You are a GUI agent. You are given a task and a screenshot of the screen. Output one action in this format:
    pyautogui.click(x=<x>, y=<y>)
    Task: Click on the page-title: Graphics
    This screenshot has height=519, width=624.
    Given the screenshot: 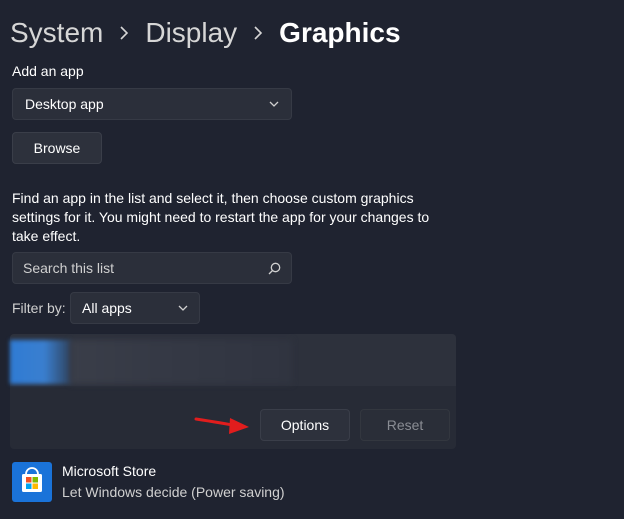 What is the action you would take?
    pyautogui.click(x=340, y=32)
    